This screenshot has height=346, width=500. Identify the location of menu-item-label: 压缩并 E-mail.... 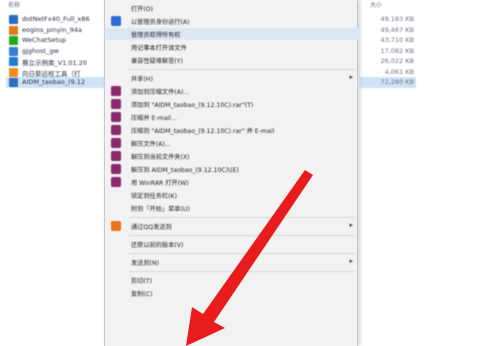
(154, 118).